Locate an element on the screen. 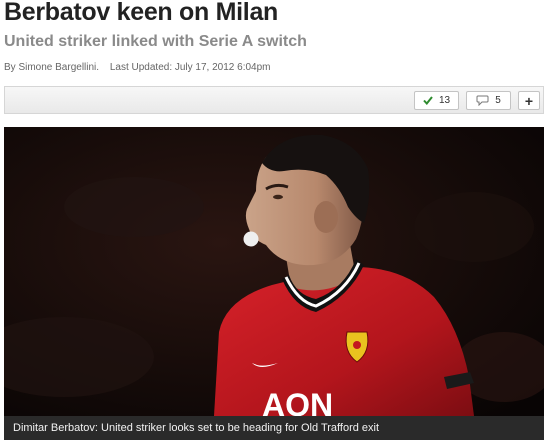  author-name: By Simone Bargellini. is located at coordinates (52, 67).